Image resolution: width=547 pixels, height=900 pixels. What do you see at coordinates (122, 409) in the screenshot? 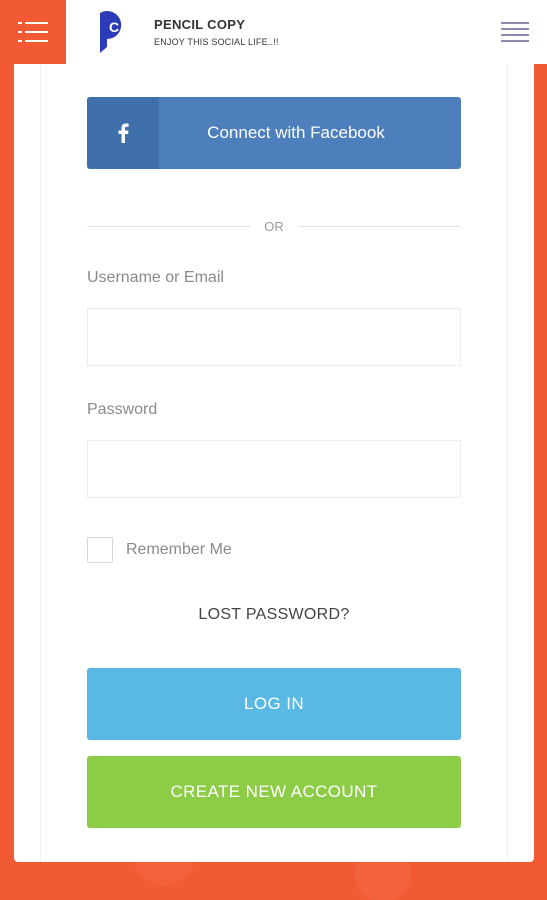
I see `password-label: Password` at bounding box center [122, 409].